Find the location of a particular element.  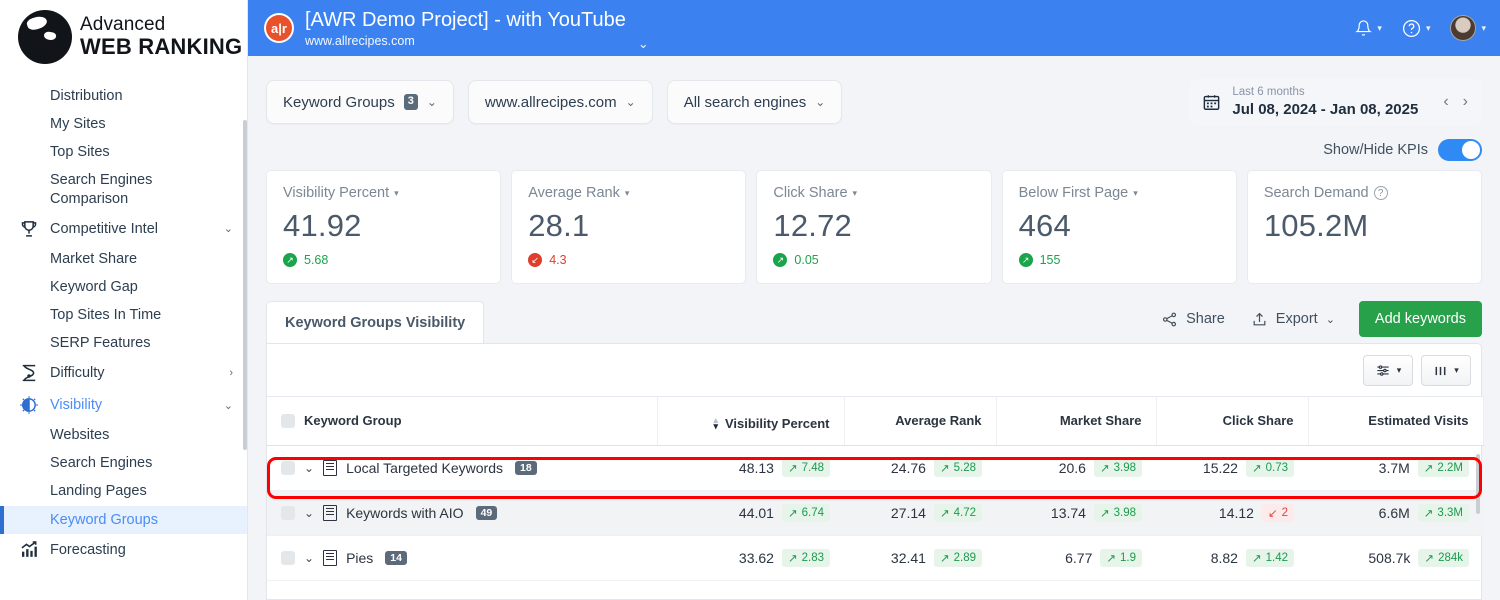

row-metric-trend: ↗ 0.73 is located at coordinates (1269, 467).